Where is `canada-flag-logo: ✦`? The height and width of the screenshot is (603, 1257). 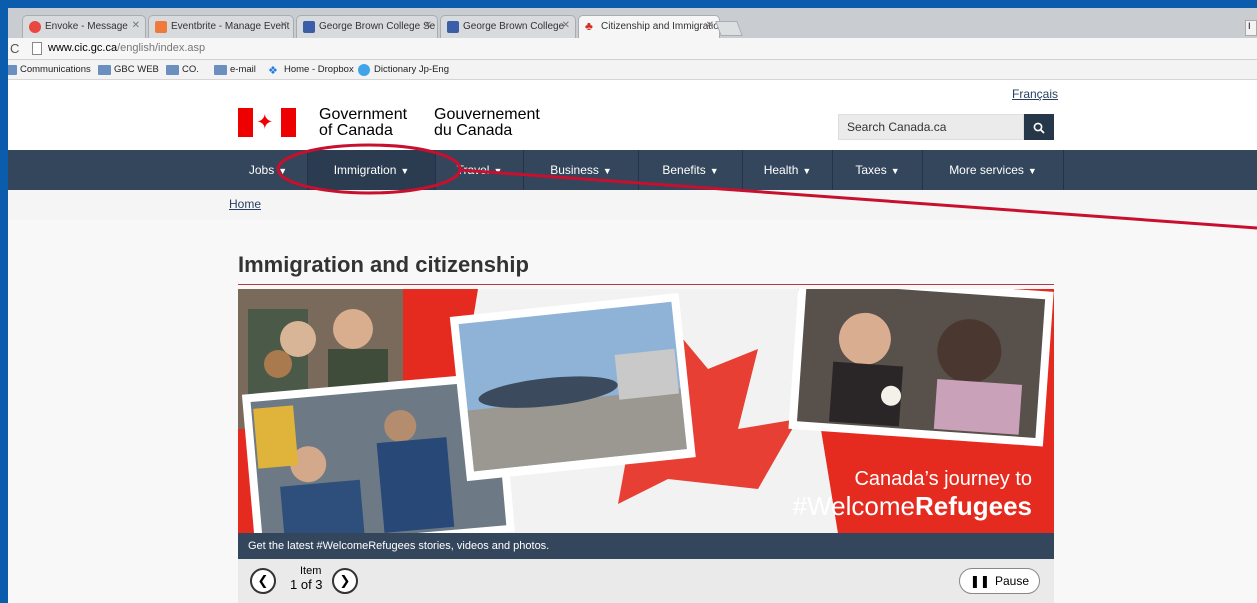
canada-flag-logo: ✦ is located at coordinates (267, 122).